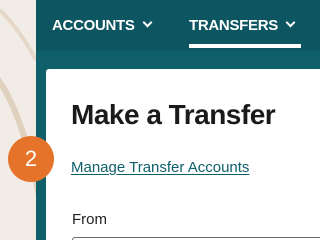  I want to click on nav-transfers-menu: TRANSFERS, so click(242, 26).